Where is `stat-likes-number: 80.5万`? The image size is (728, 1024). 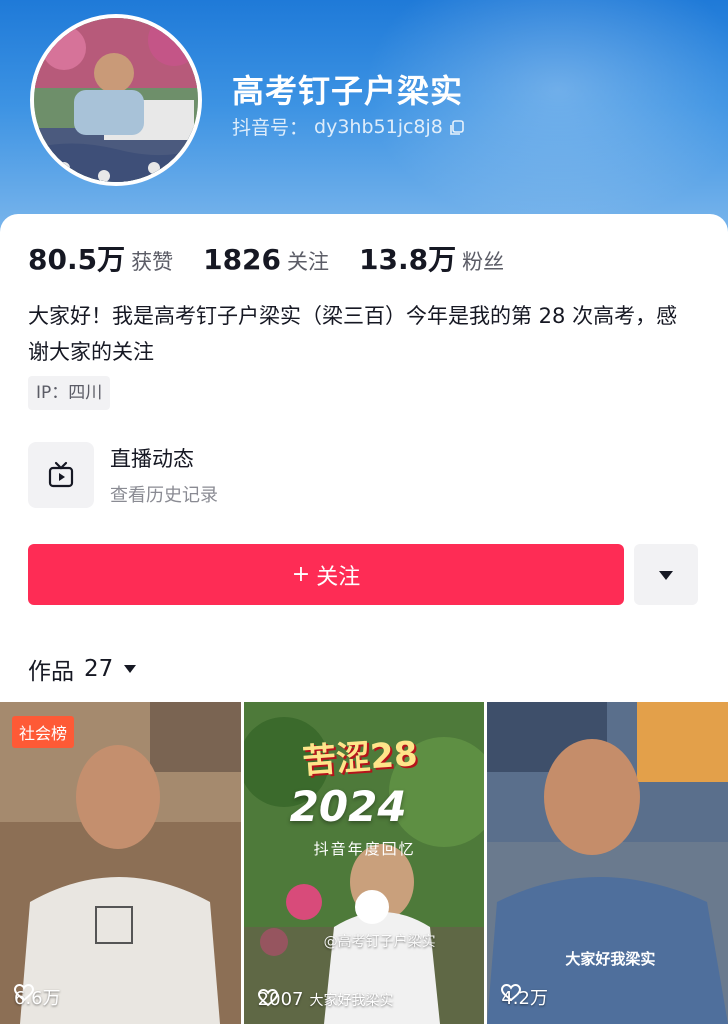 stat-likes-number: 80.5万 is located at coordinates (77, 259).